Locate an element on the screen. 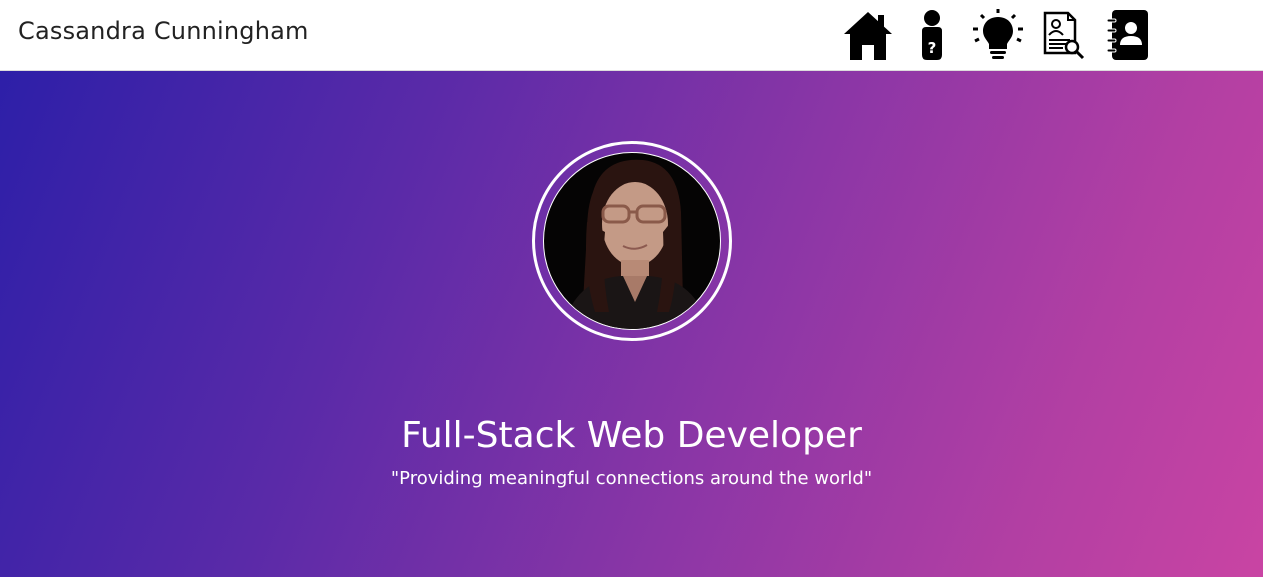 This screenshot has width=1263, height=577. lightbulb-icon is located at coordinates (998, 34).